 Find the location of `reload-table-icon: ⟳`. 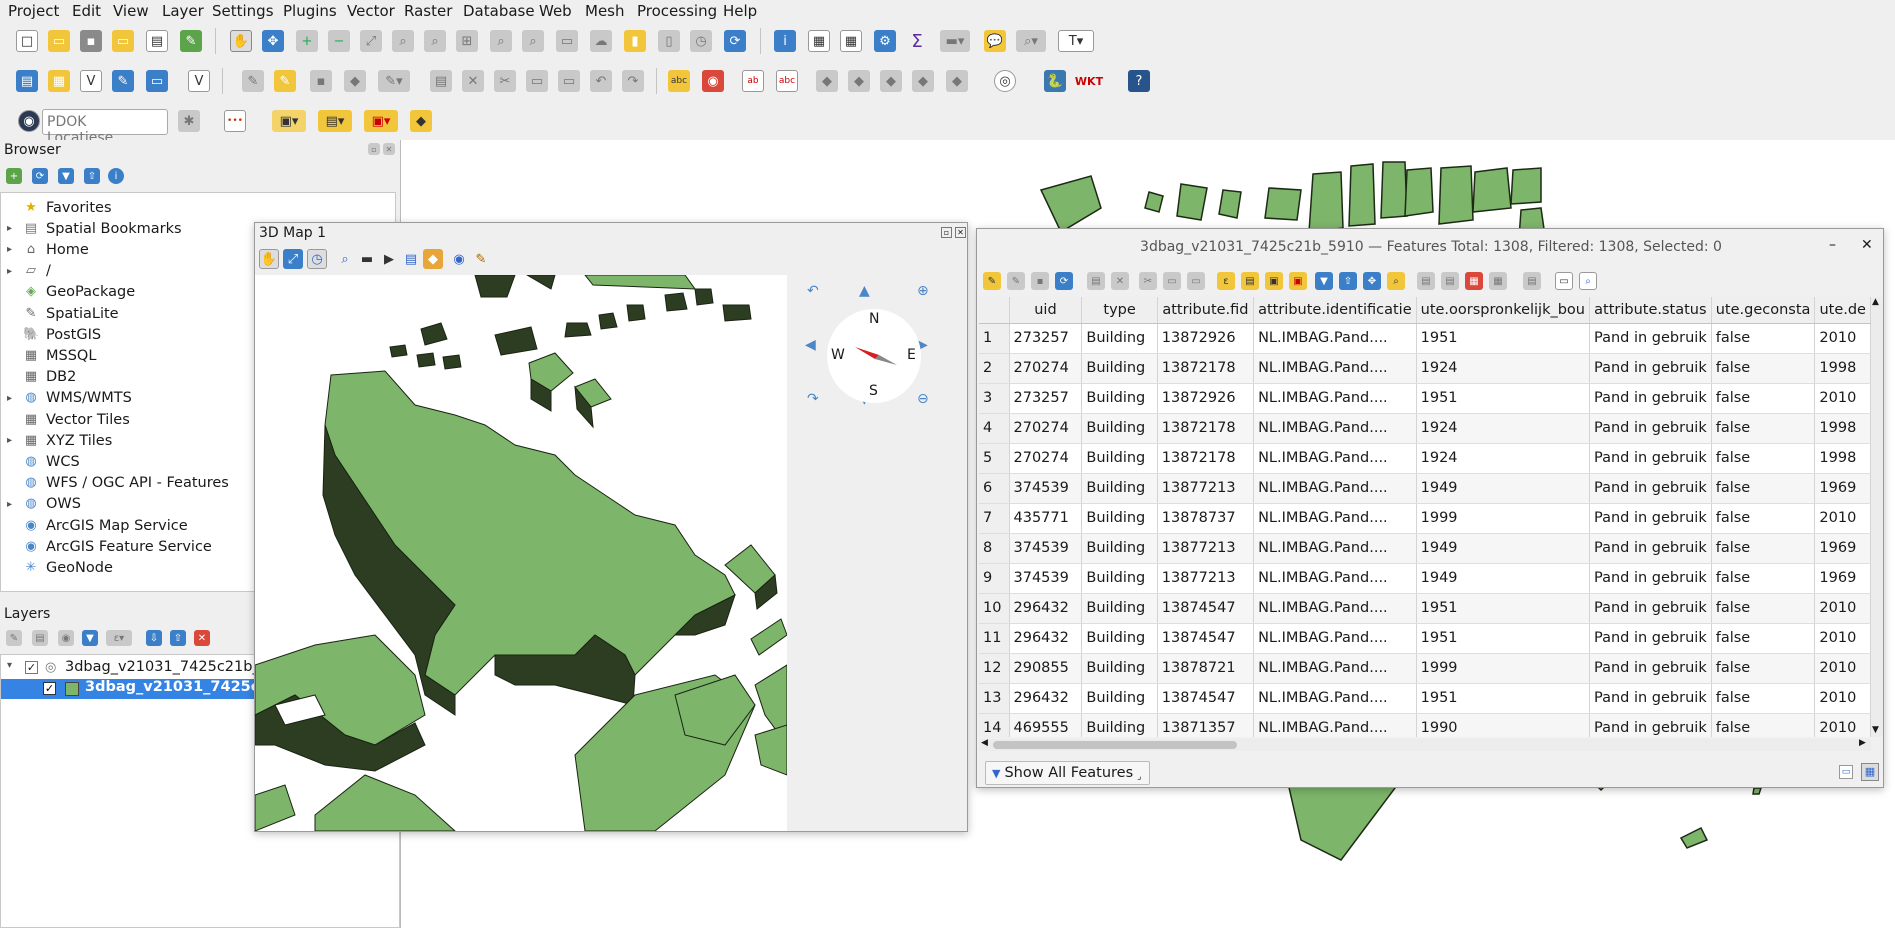

reload-table-icon: ⟳ is located at coordinates (1064, 281).